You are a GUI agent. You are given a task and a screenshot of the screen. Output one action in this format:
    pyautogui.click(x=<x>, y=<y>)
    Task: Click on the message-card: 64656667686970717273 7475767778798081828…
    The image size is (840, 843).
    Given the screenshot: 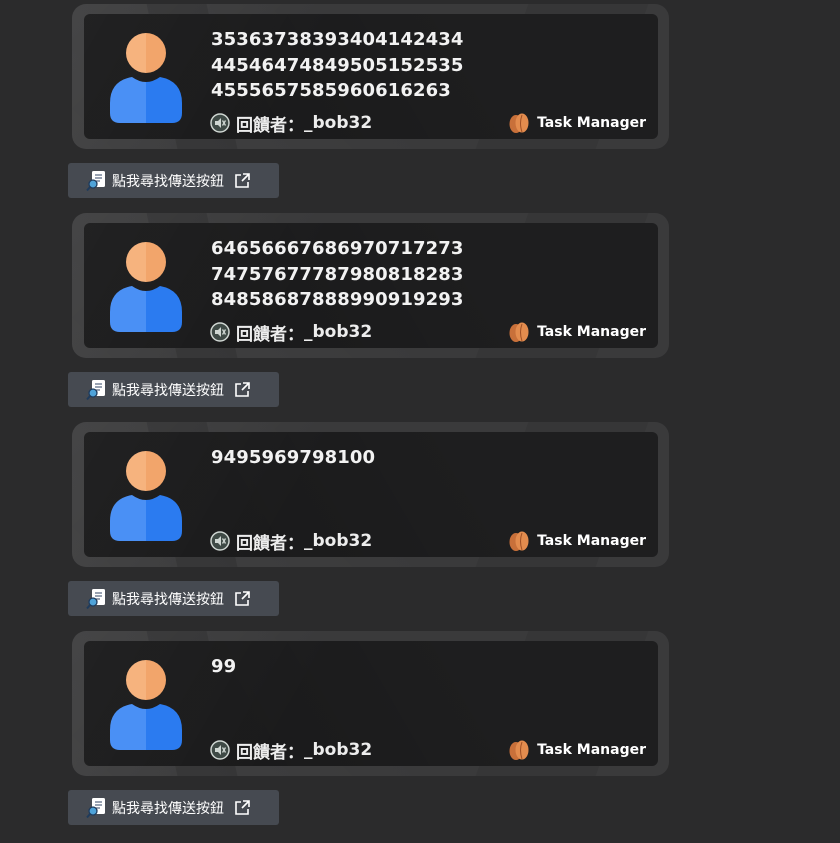 What is the action you would take?
    pyautogui.click(x=370, y=285)
    